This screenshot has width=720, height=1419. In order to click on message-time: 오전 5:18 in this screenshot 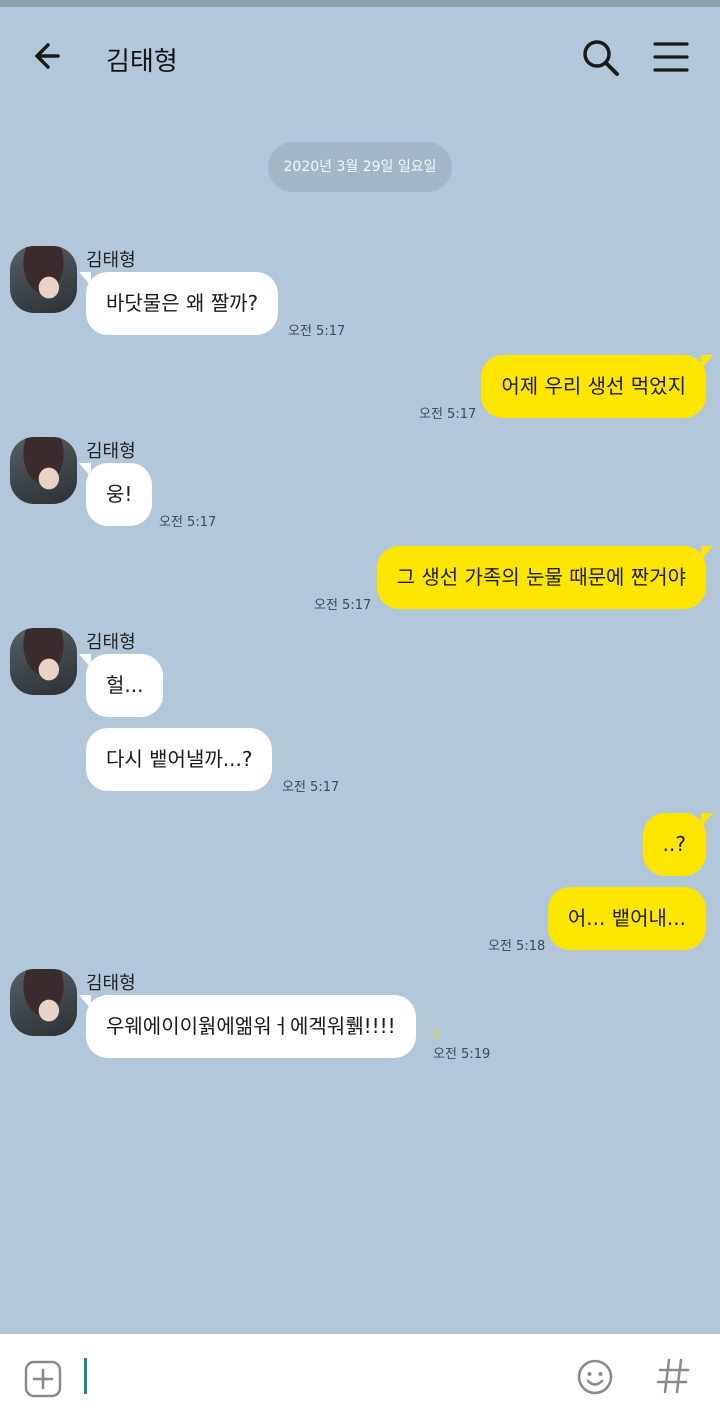, I will do `click(517, 946)`.